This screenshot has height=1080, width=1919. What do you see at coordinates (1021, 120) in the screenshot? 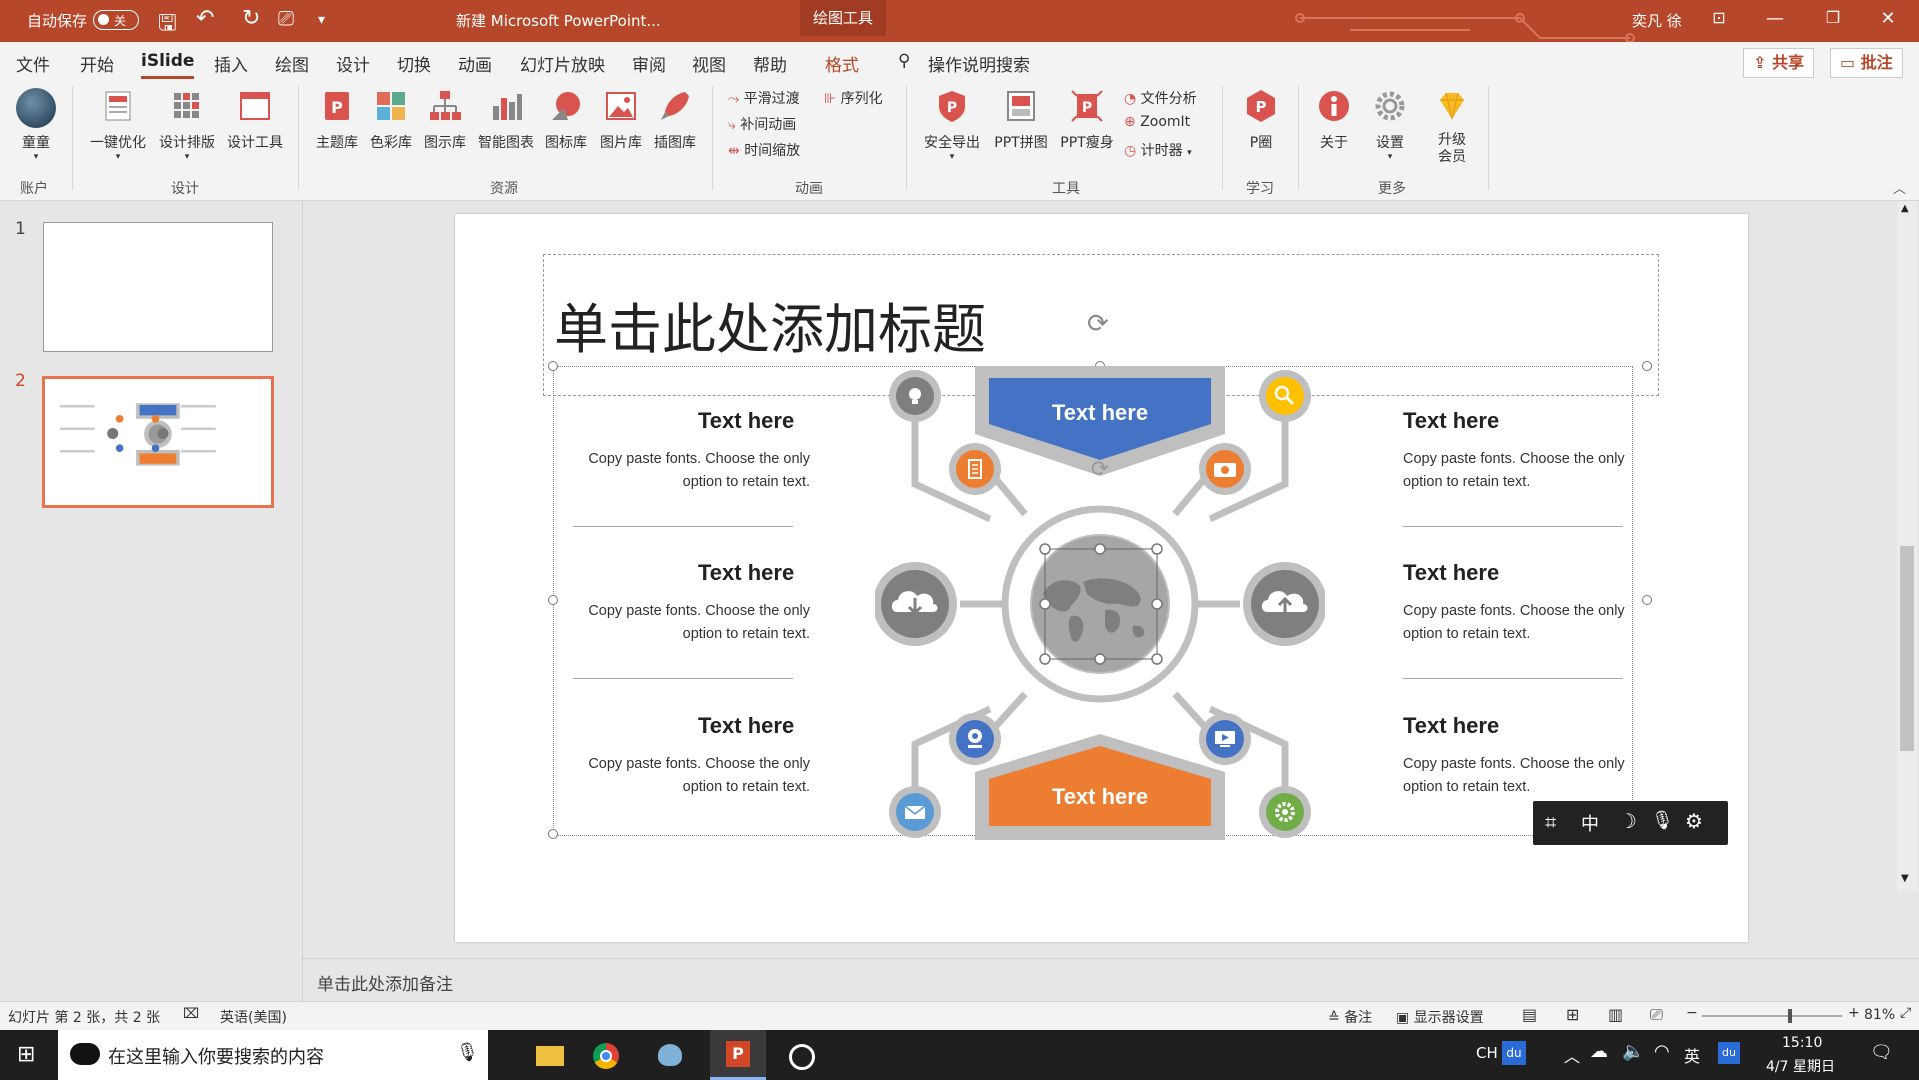
I see `ppt-puzzle-button: PPT拼图` at bounding box center [1021, 120].